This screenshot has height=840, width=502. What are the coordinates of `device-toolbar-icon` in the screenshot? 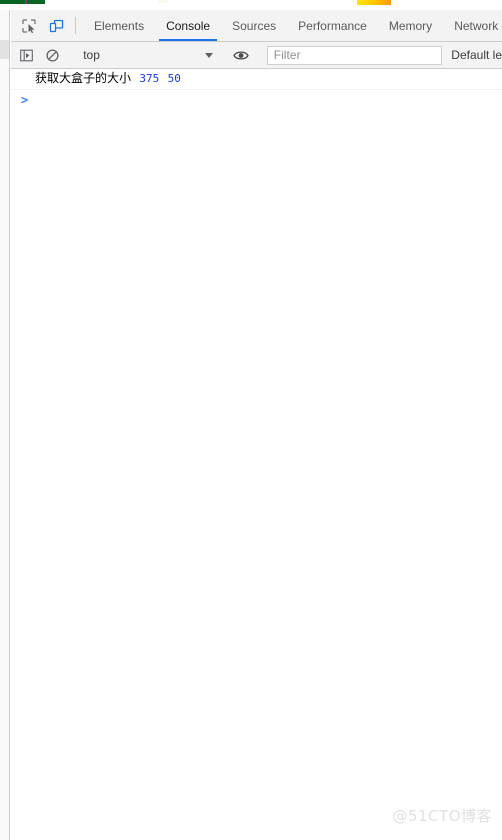 It's located at (56, 25).